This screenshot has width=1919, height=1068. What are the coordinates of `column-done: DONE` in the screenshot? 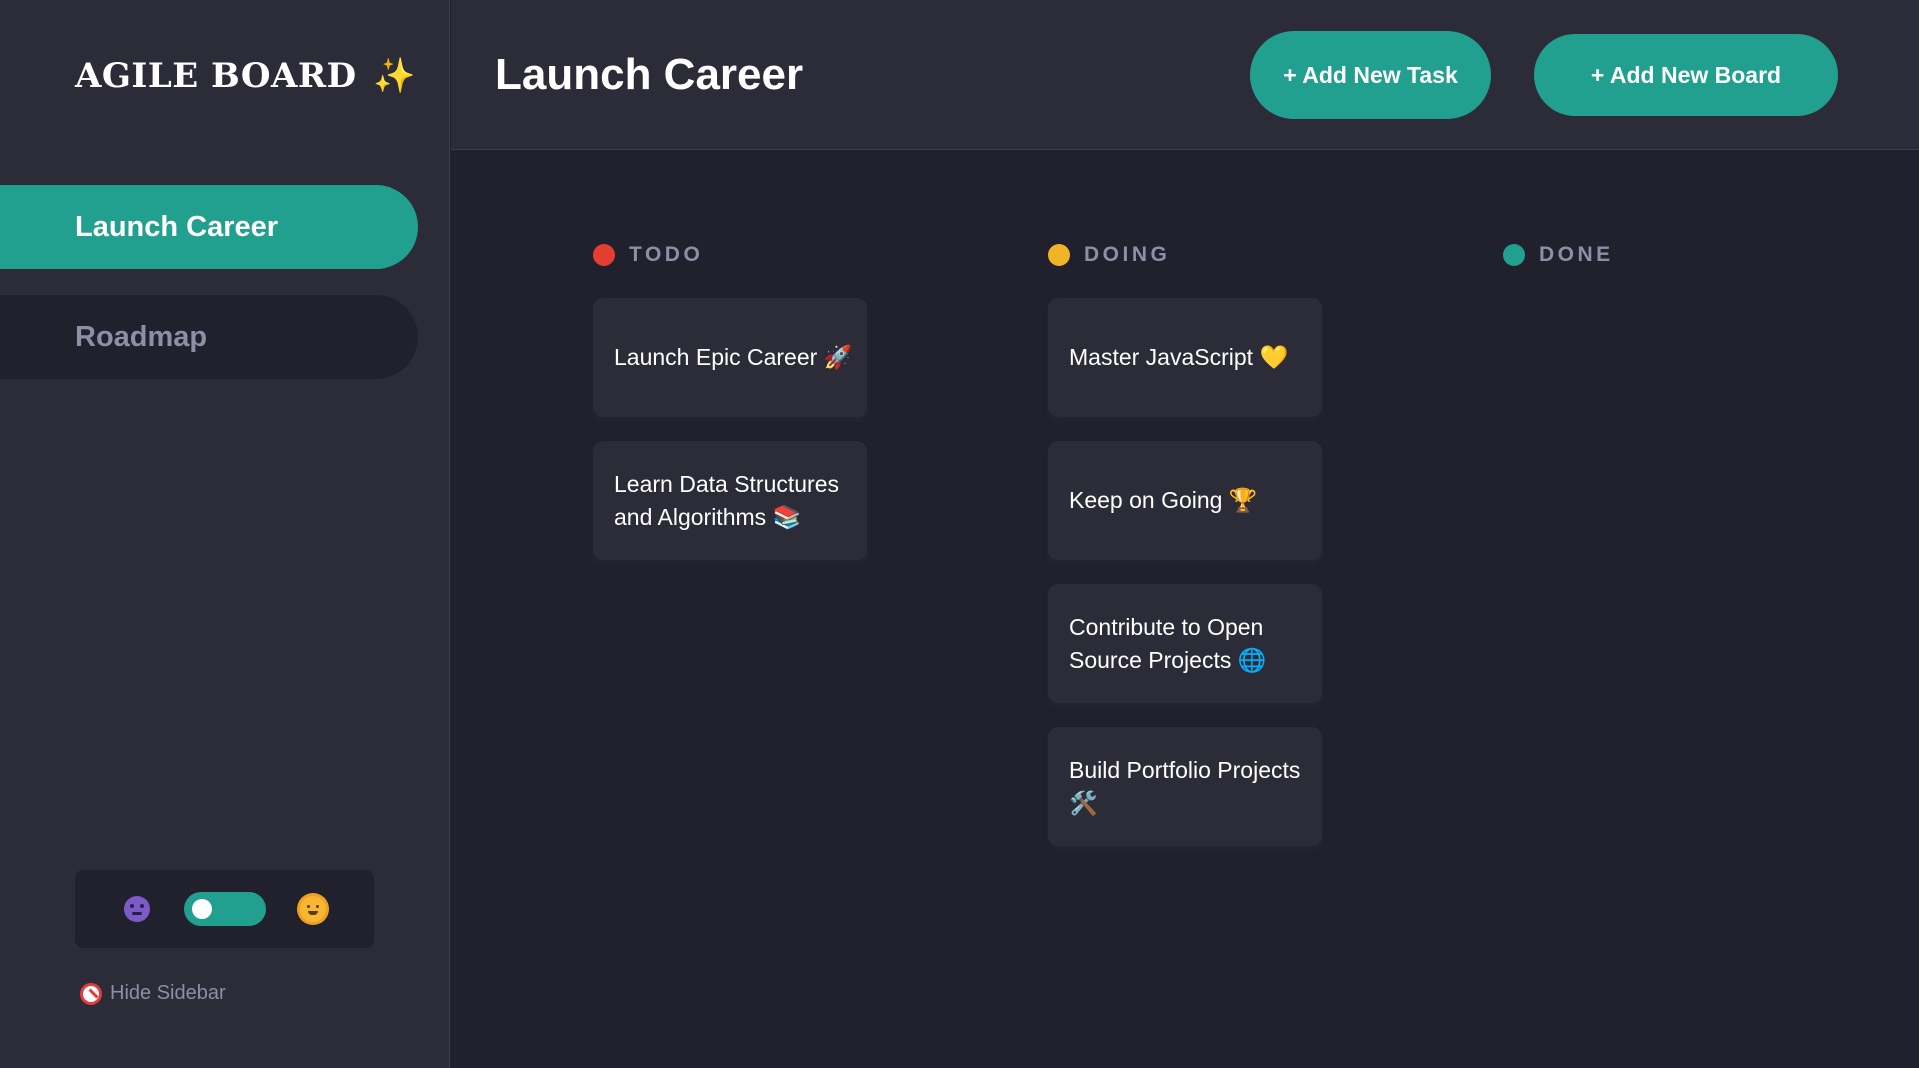 It's located at (1643, 255).